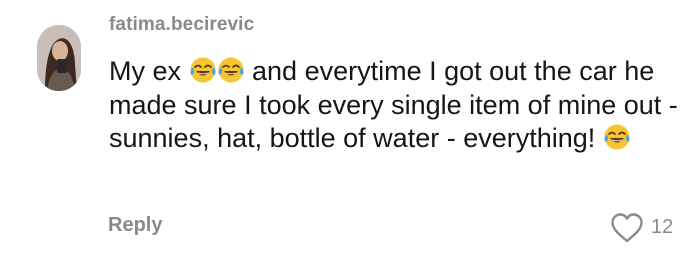 The height and width of the screenshot is (261, 700). I want to click on username: fatima.becirevic, so click(181, 25).